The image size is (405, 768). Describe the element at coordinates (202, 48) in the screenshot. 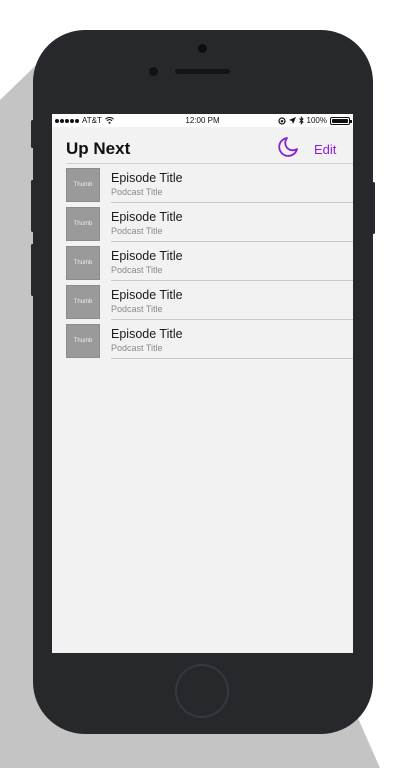

I see `front-camera` at that location.